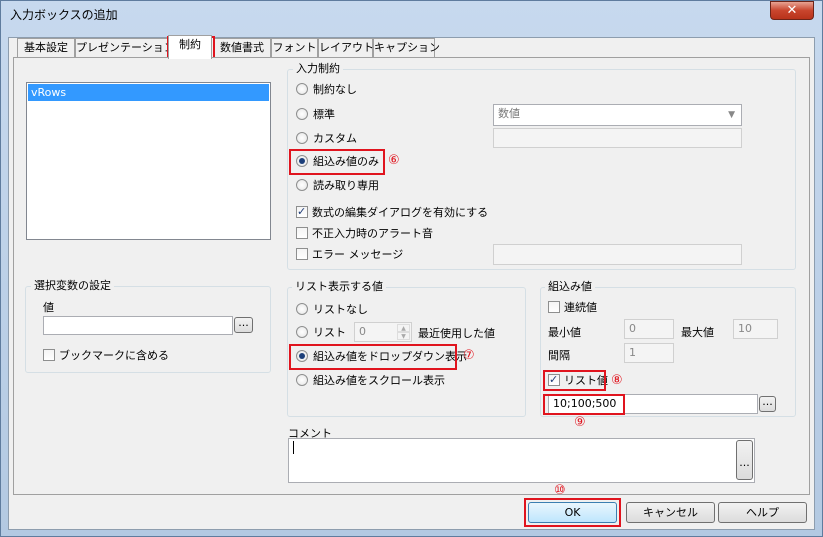 The width and height of the screenshot is (823, 537). What do you see at coordinates (340, 309) in the screenshot?
I see `option-label: リストなし` at bounding box center [340, 309].